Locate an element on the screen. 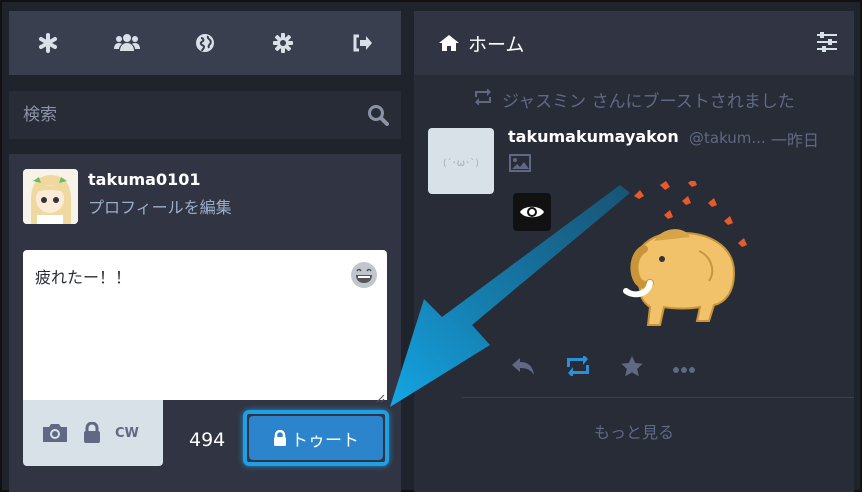  boost-indicator: ジャスミン さんにブーストされました is located at coordinates (633, 99).